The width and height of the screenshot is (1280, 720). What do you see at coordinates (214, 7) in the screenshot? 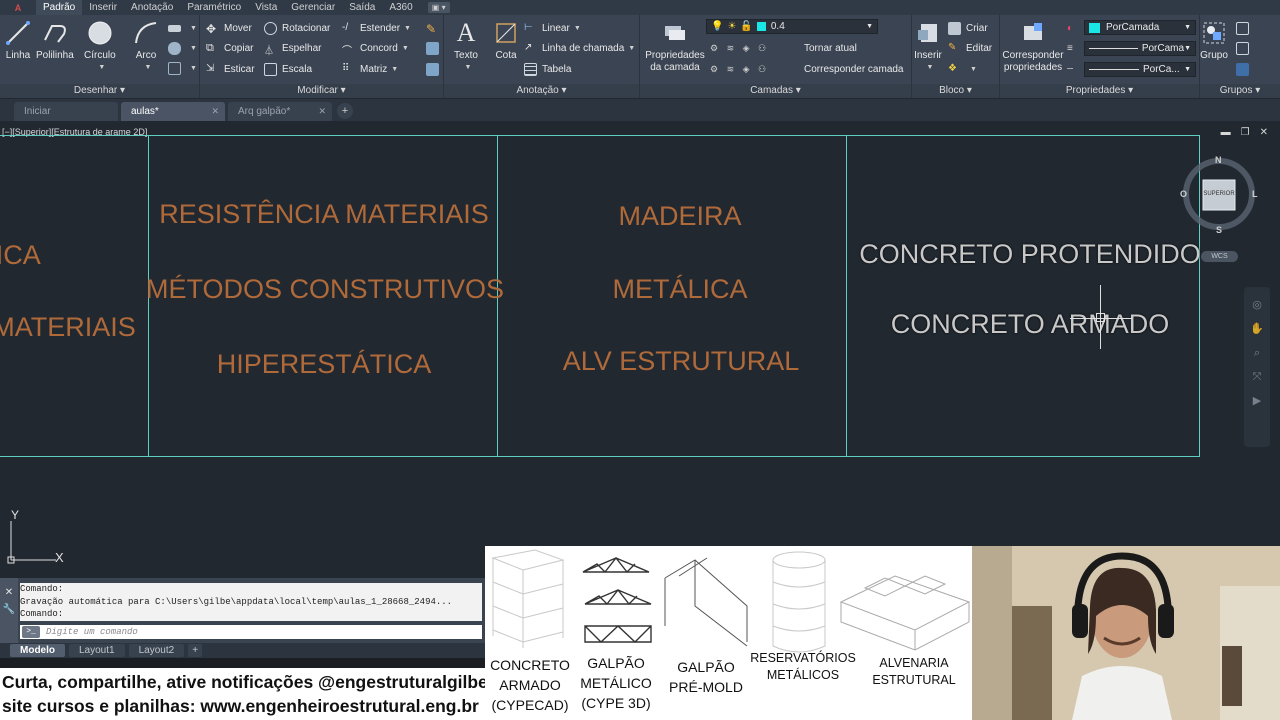
I see `tab-parametrico: Paramétrico` at bounding box center [214, 7].